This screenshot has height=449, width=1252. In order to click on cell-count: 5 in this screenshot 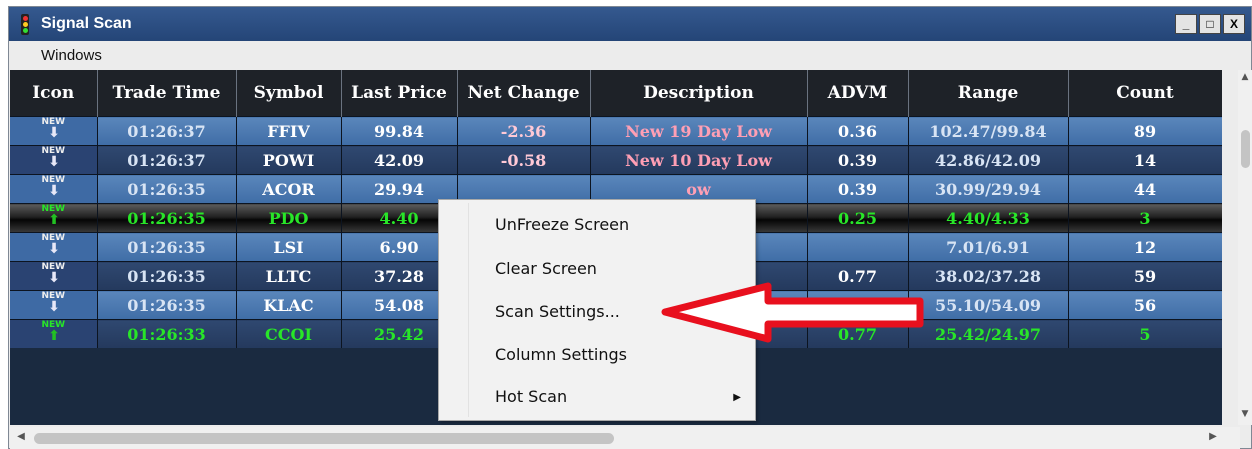, I will do `click(1145, 333)`.